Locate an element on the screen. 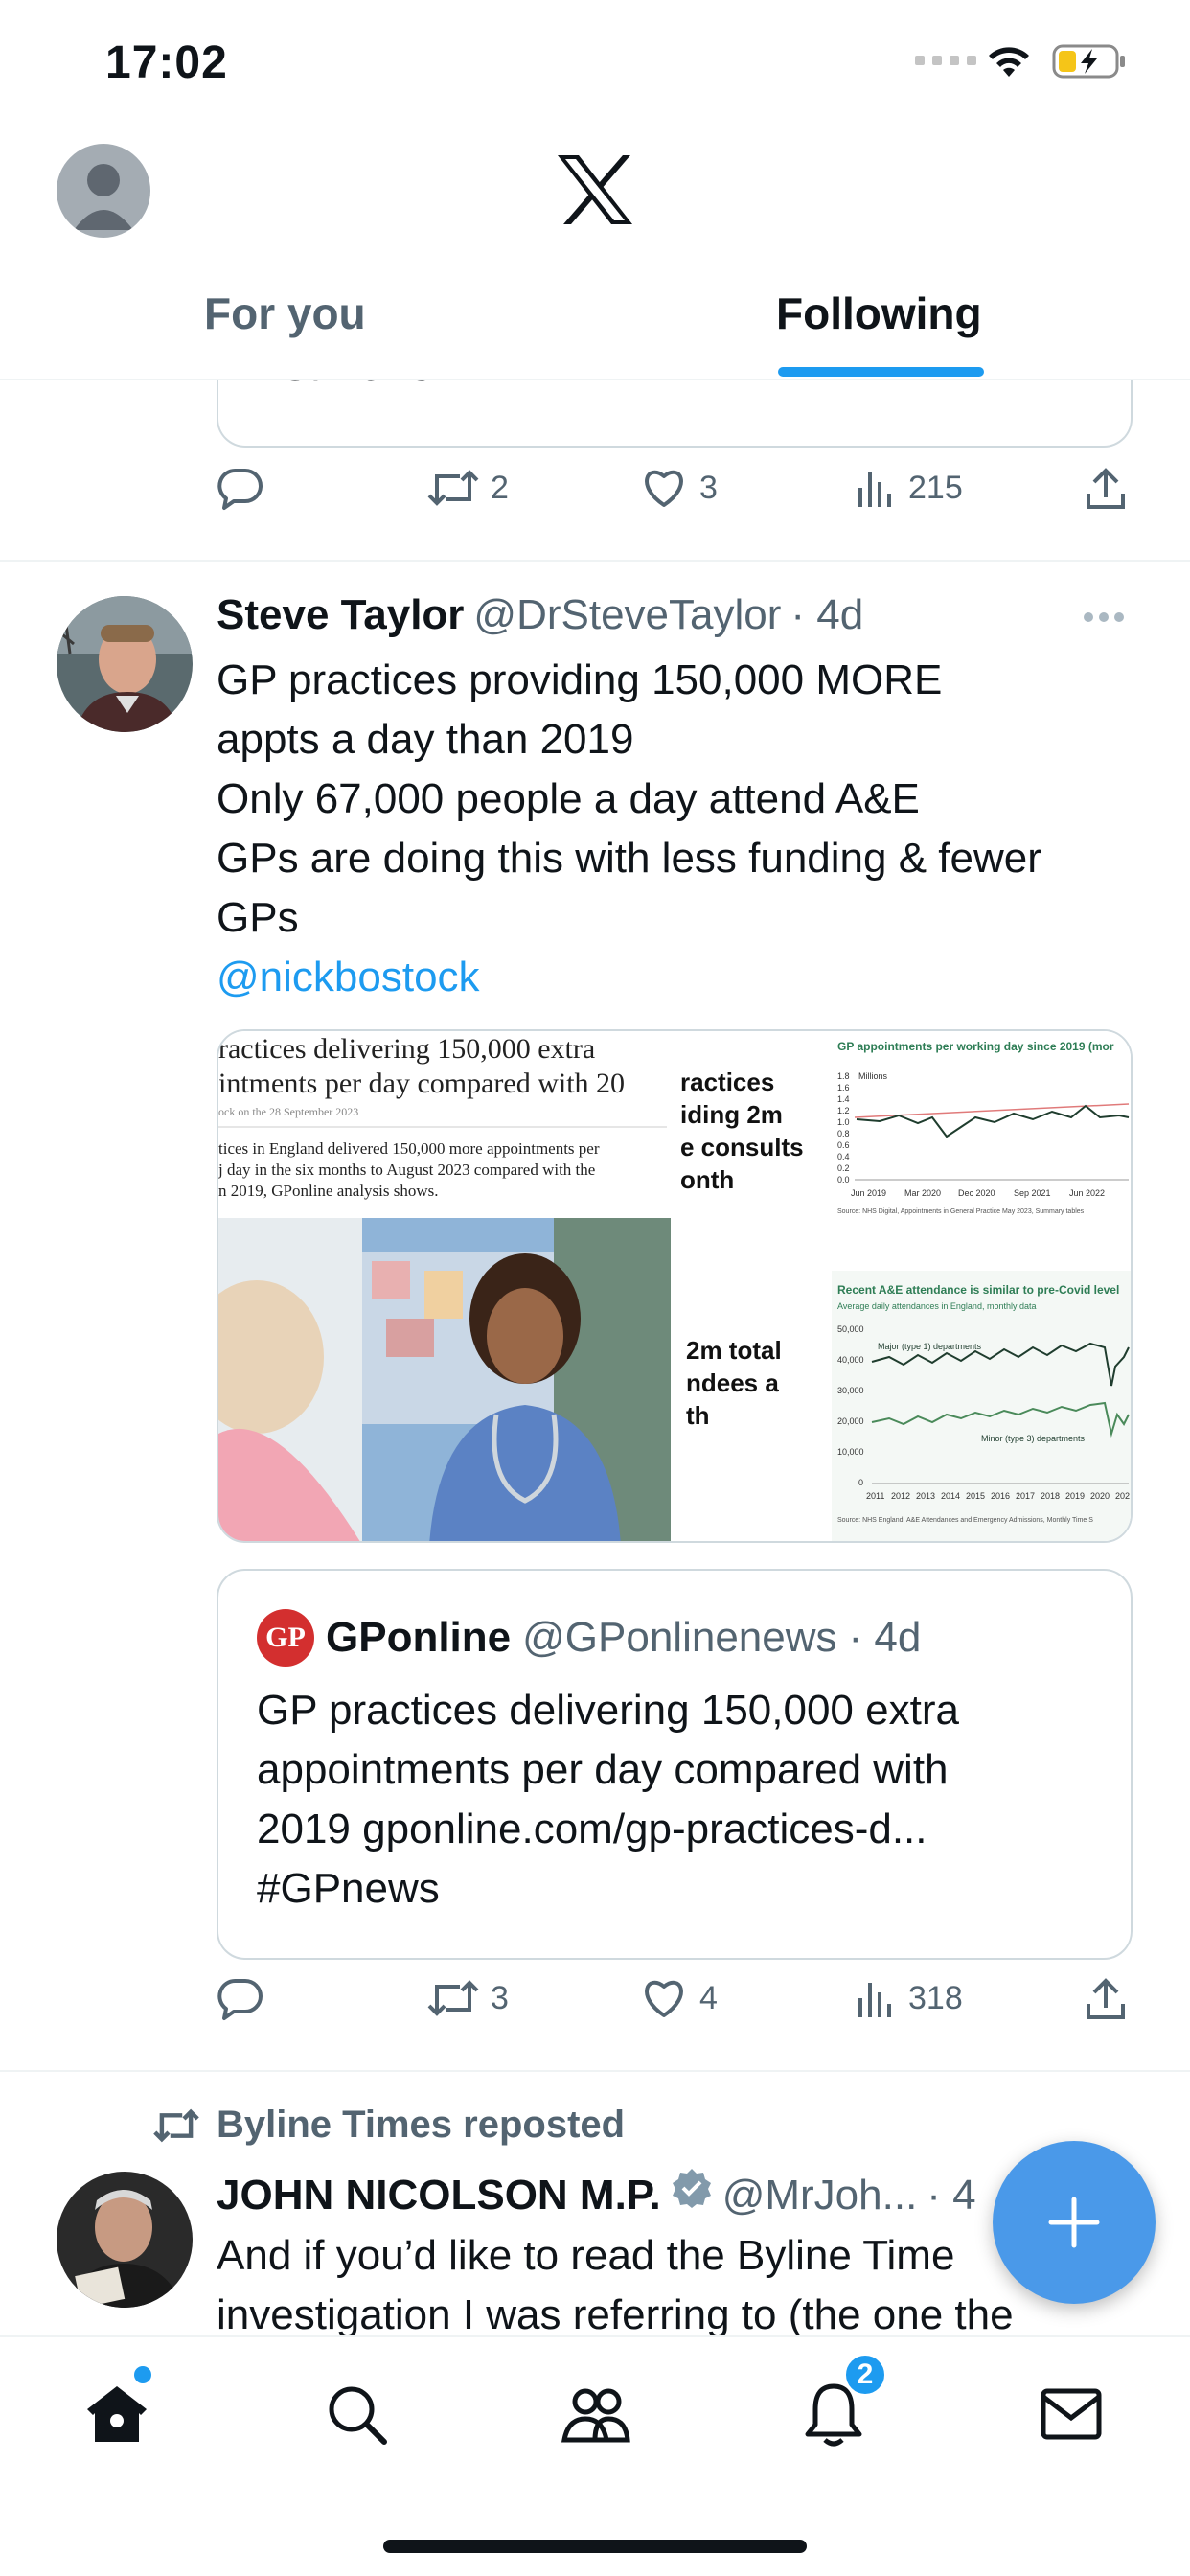  nav-home is located at coordinates (117, 2414).